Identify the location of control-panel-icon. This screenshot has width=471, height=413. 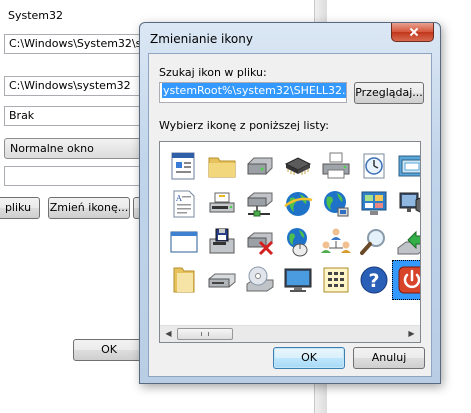
(374, 204).